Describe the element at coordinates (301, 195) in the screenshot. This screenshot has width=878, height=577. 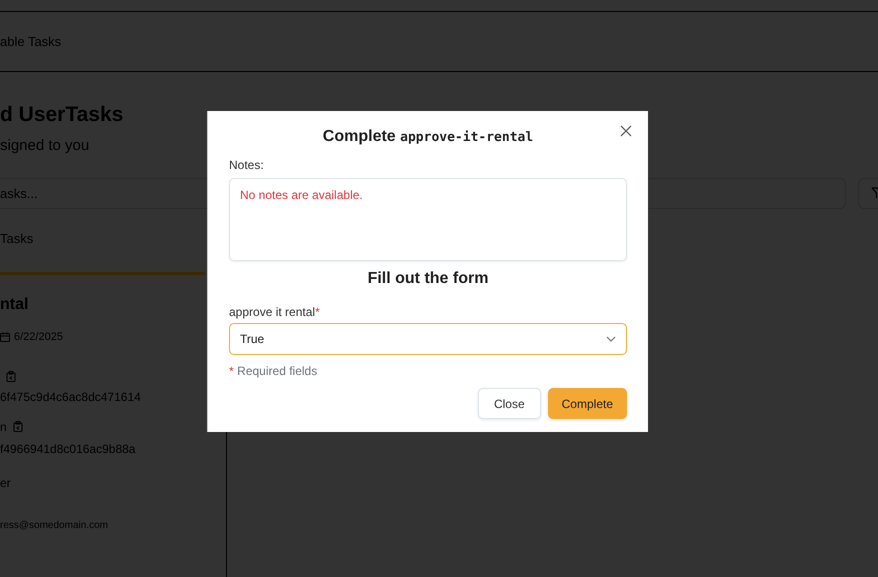
I see `notes-message: No notes are available.` at that location.